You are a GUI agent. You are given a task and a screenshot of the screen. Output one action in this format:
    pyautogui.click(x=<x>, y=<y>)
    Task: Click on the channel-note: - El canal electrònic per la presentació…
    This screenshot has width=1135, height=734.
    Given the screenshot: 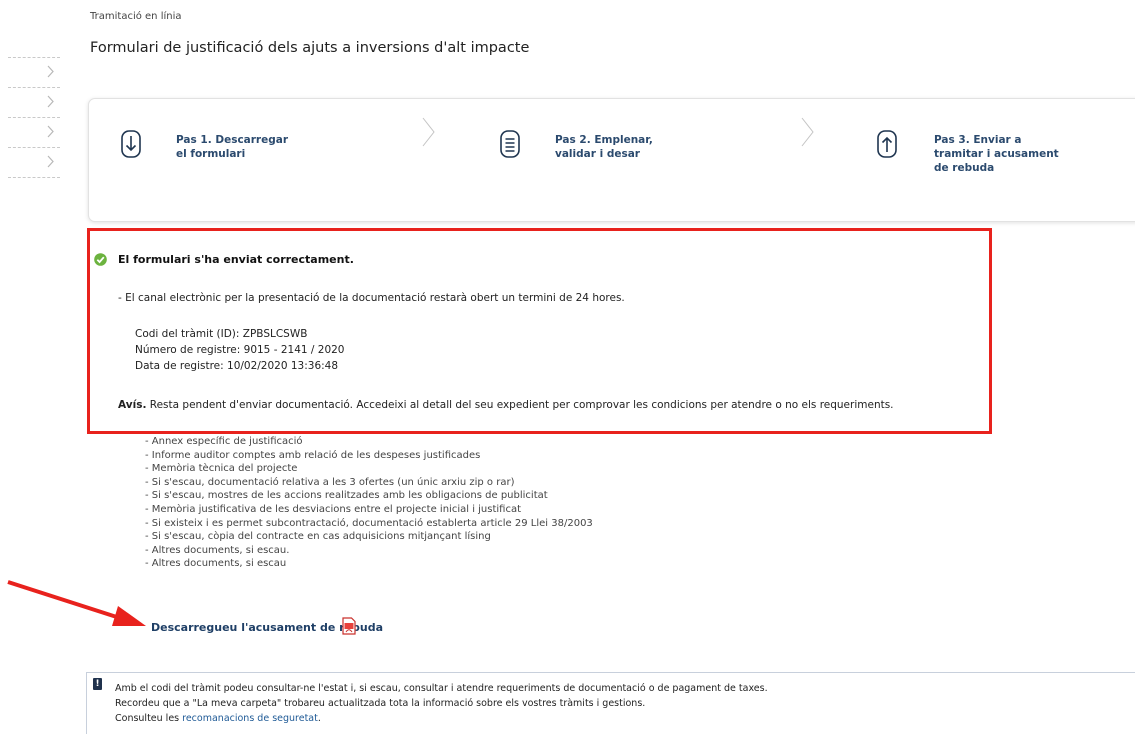 What is the action you would take?
    pyautogui.click(x=371, y=298)
    